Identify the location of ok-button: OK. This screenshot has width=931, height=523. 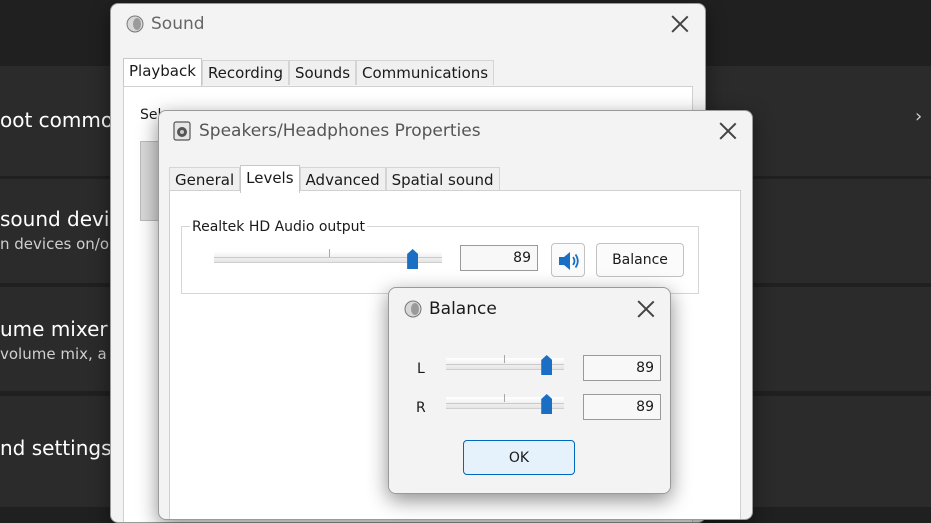
(519, 457).